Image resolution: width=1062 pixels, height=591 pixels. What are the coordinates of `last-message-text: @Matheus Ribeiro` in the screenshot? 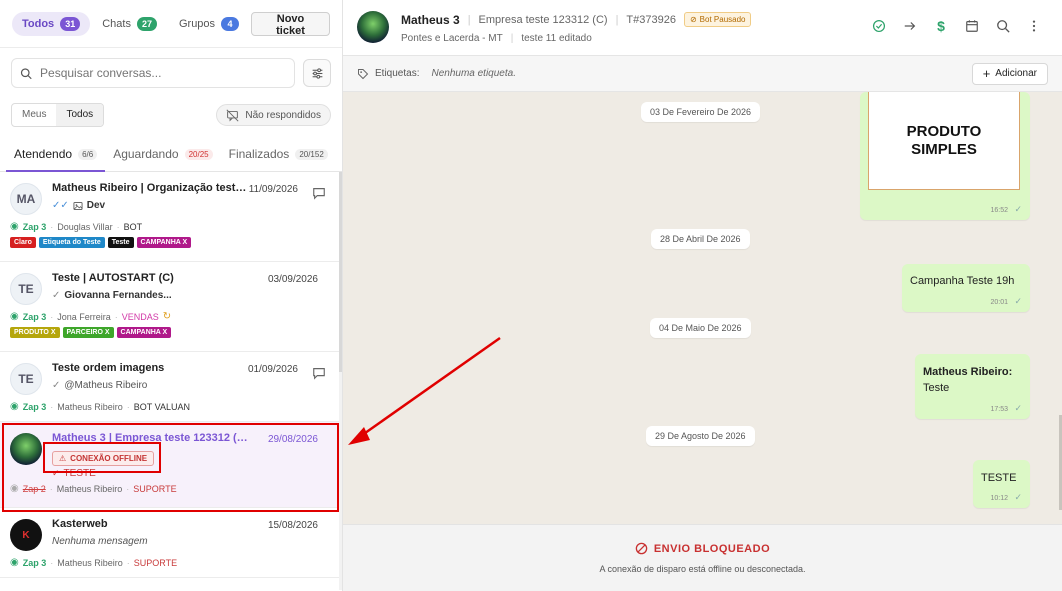 It's located at (106, 385).